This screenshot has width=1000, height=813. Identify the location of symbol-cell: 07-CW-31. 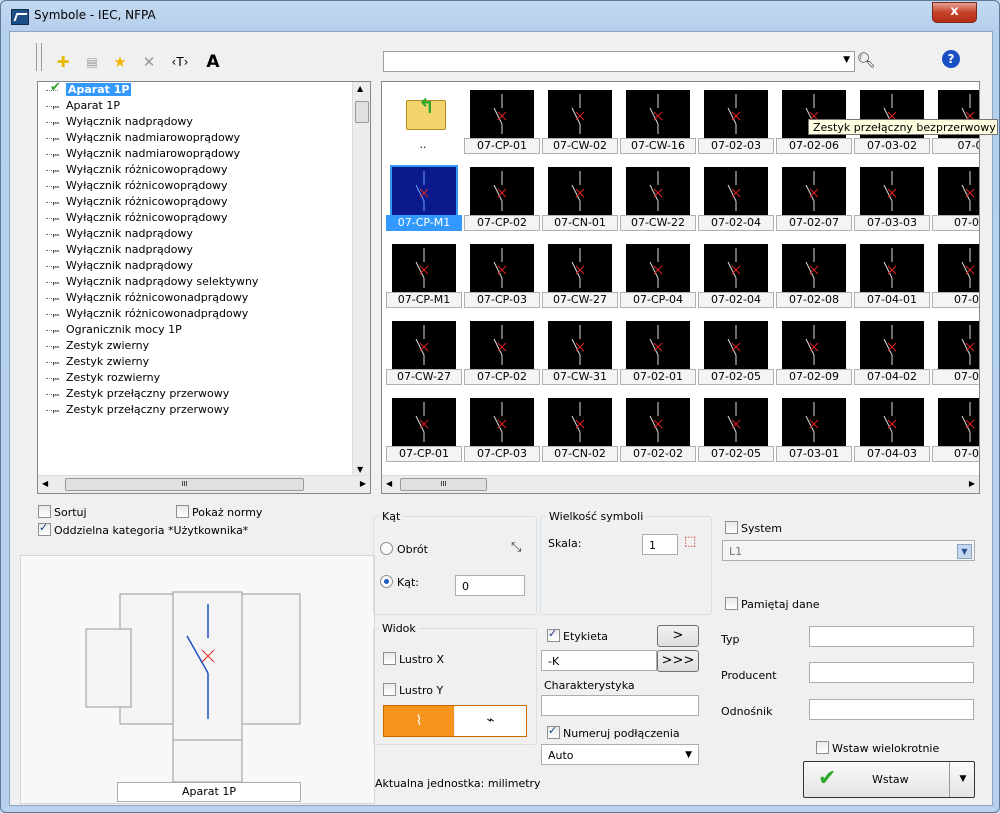
(580, 352).